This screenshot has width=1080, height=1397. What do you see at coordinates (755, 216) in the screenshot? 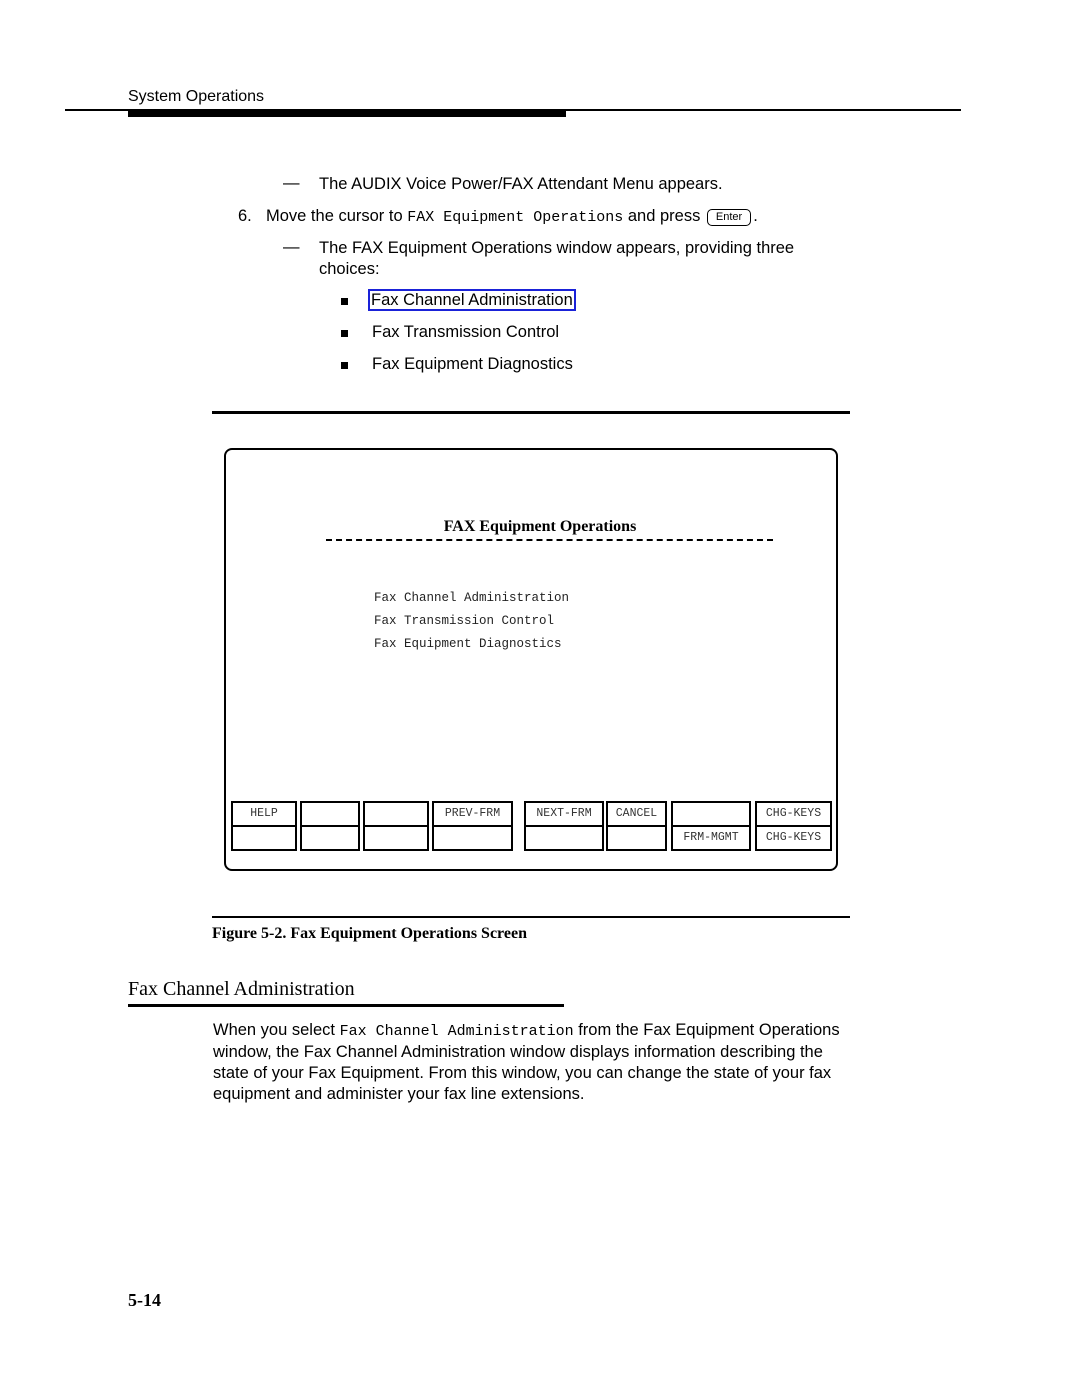
I see `step-end: .` at bounding box center [755, 216].